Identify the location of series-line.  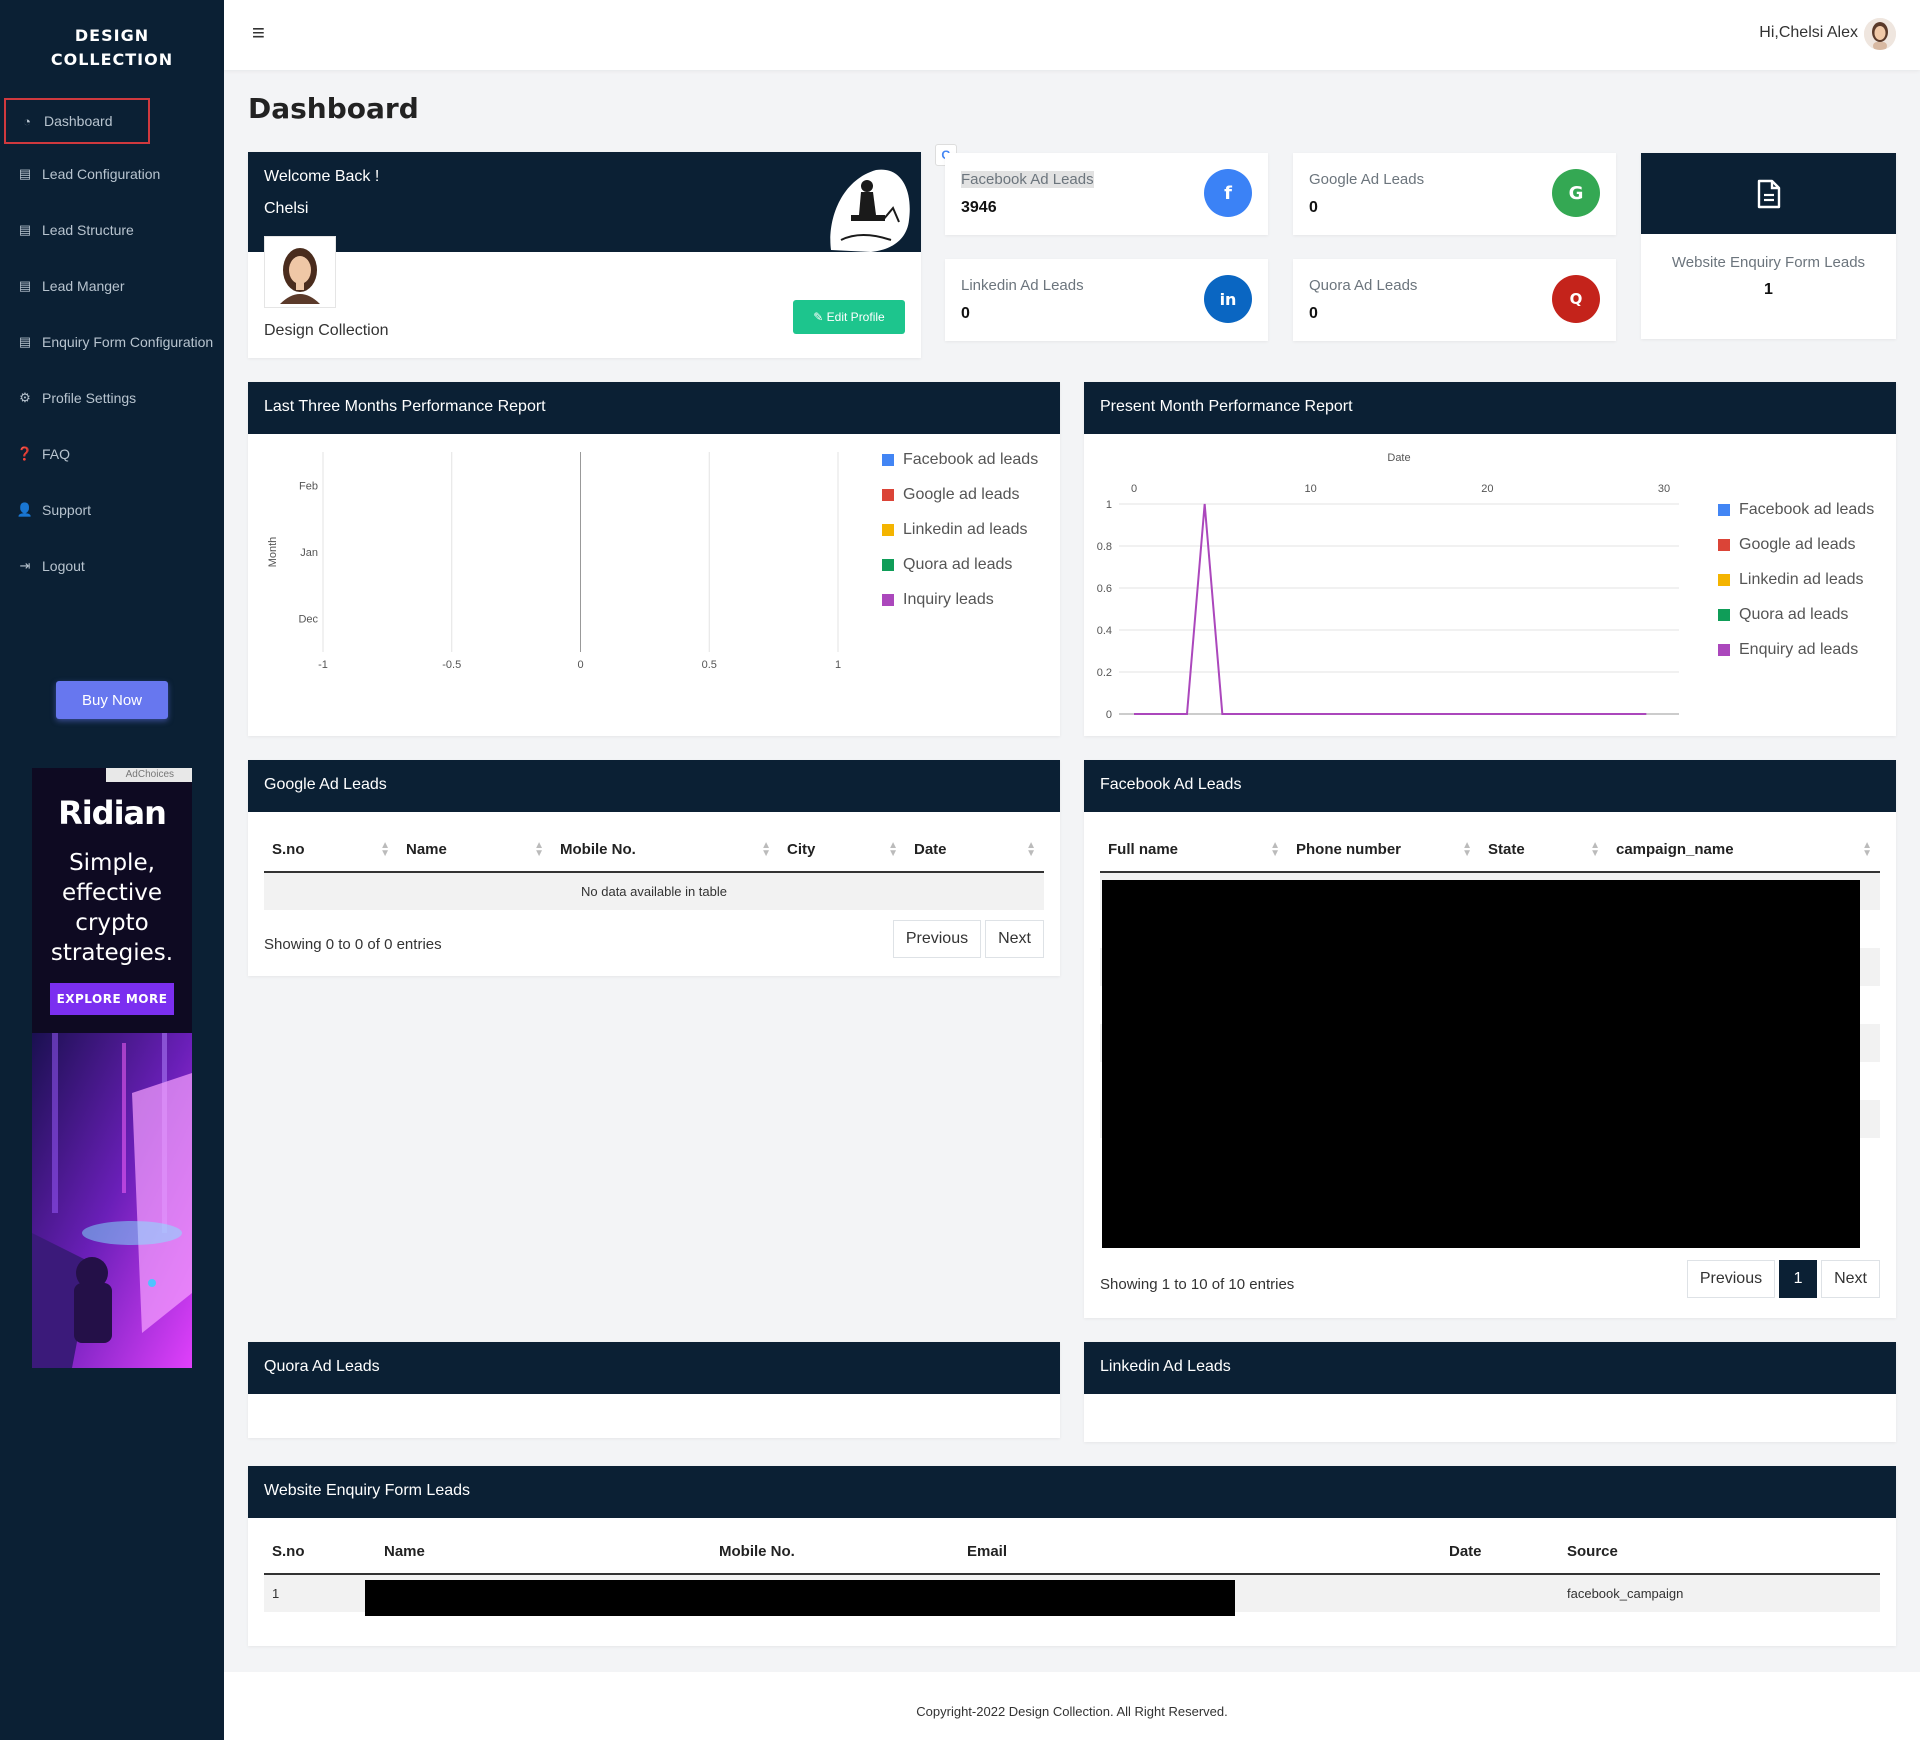
(1390, 609).